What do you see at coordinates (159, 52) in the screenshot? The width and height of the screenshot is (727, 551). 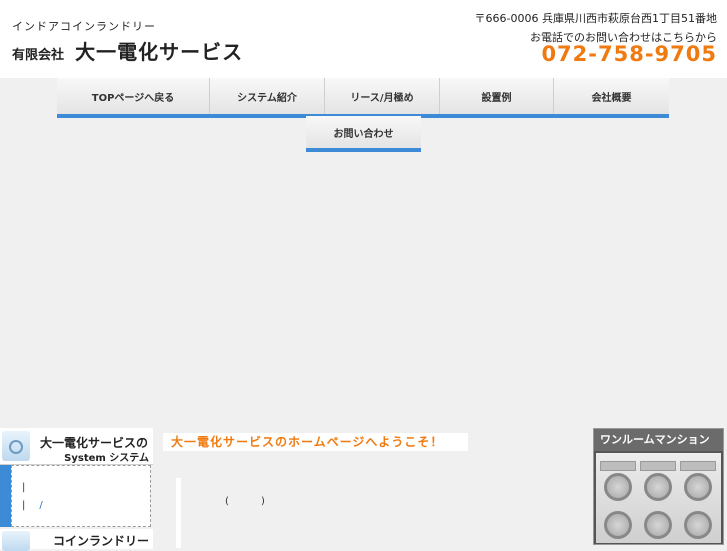 I see `company-name: 大一電化サービス` at bounding box center [159, 52].